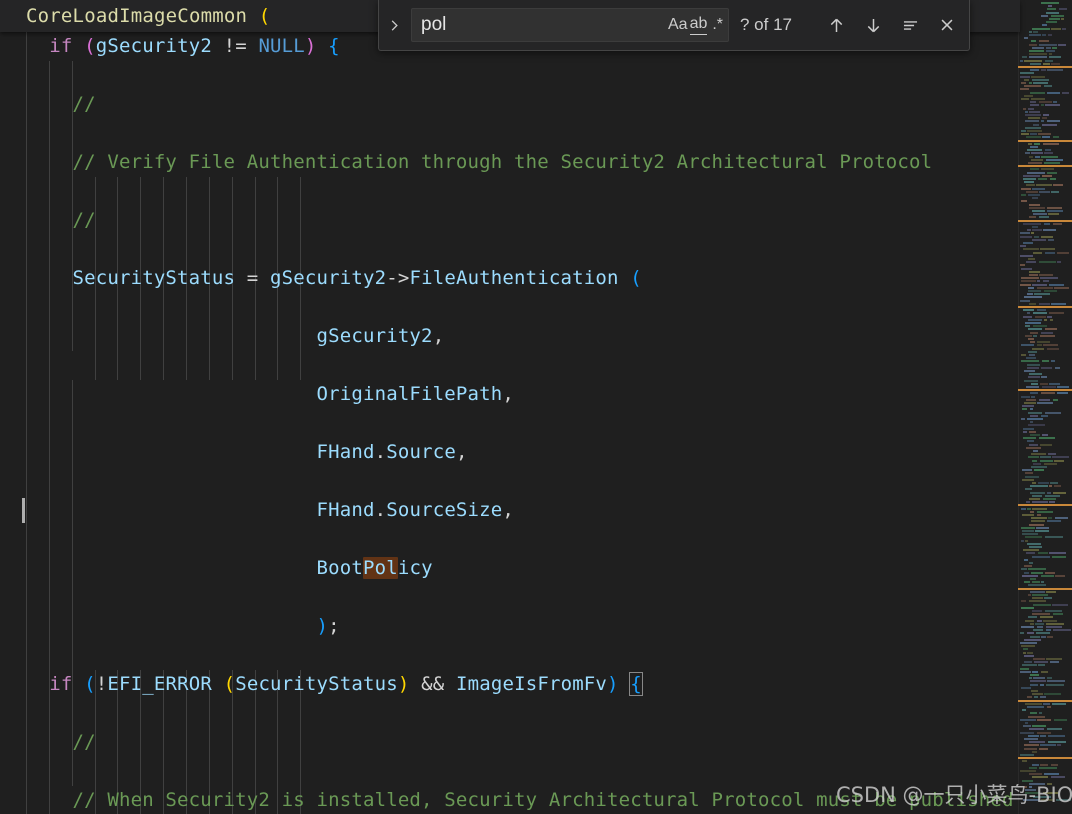 The height and width of the screenshot is (814, 1072). What do you see at coordinates (509, 510) in the screenshot?
I see `code-line: FHand.SourceSize,` at bounding box center [509, 510].